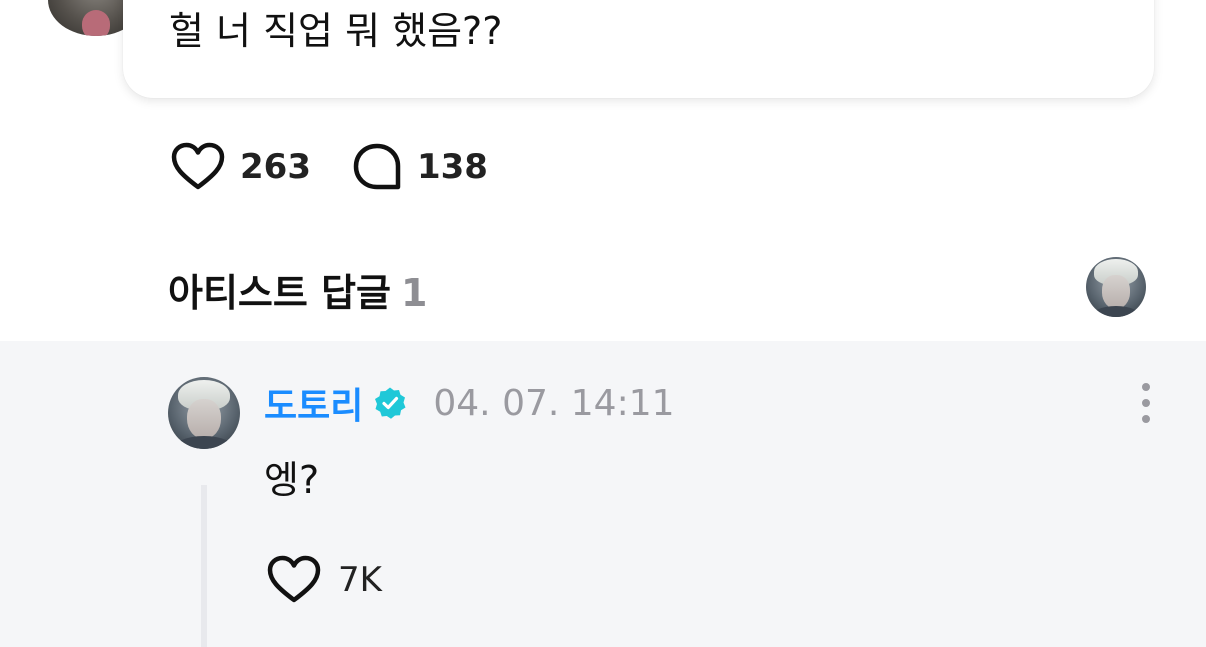  I want to click on like-count: 263, so click(275, 167).